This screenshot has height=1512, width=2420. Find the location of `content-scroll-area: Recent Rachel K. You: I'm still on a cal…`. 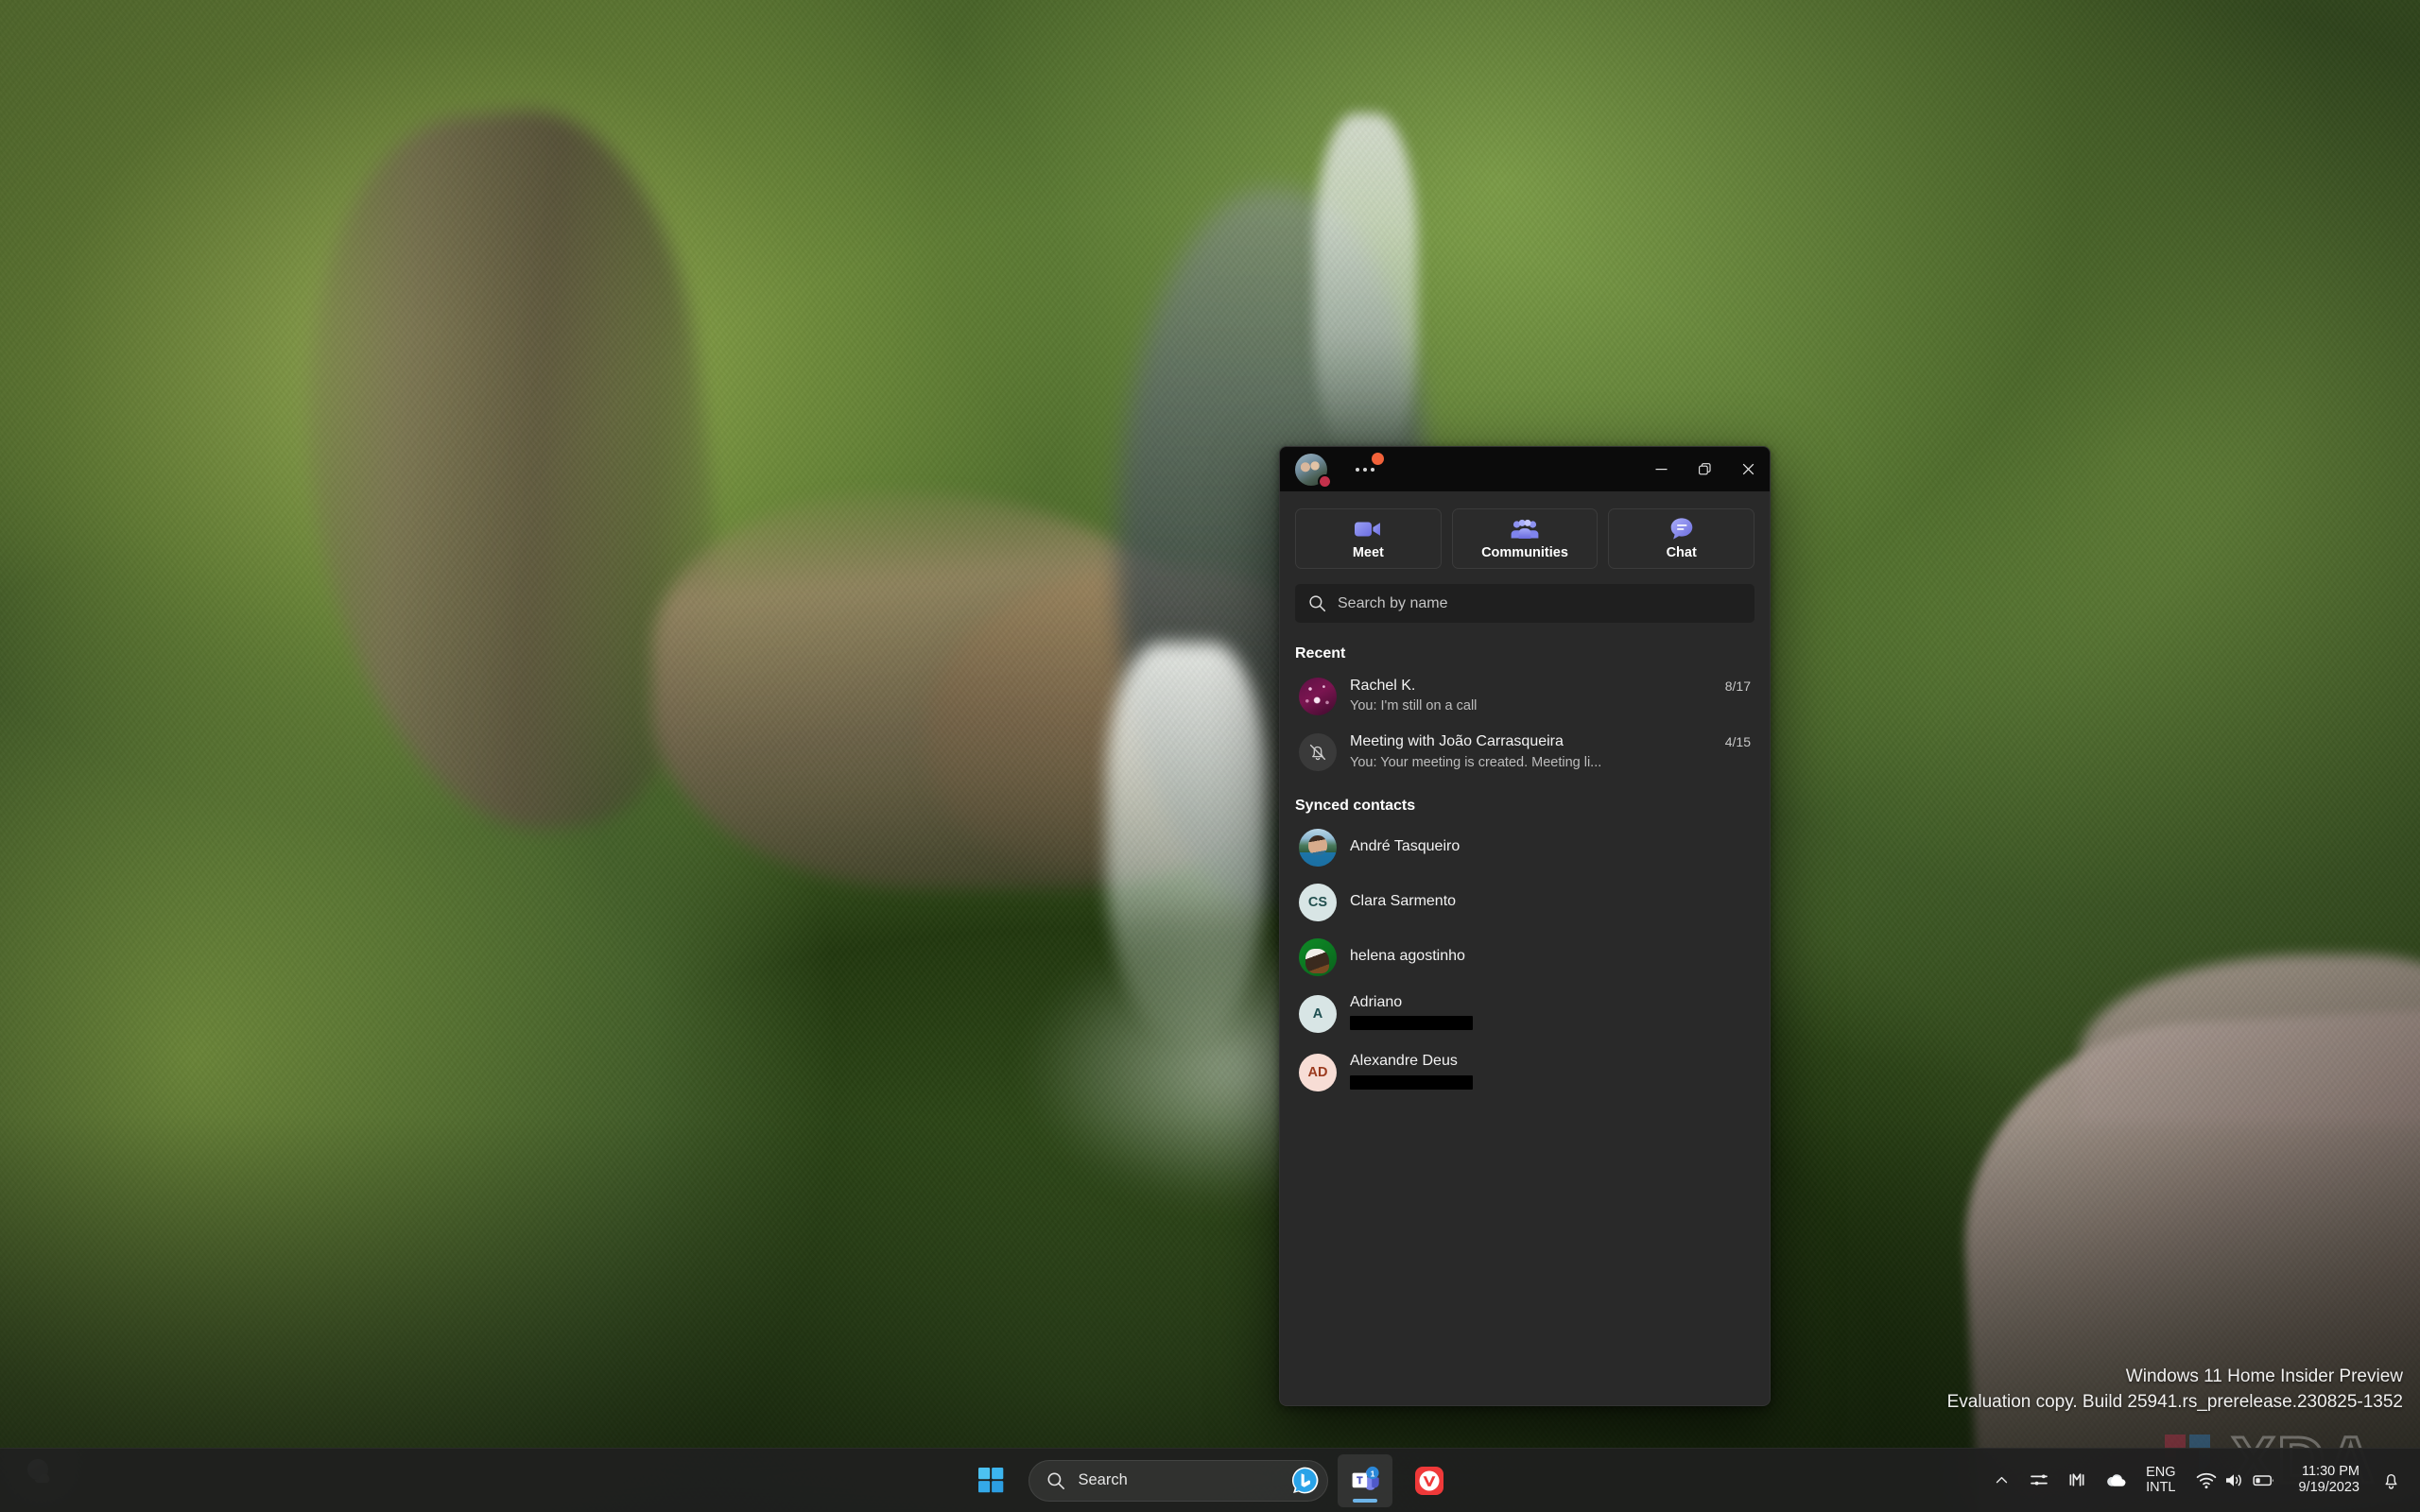

content-scroll-area: Recent Rachel K. You: I'm still on a cal… is located at coordinates (1524, 1016).